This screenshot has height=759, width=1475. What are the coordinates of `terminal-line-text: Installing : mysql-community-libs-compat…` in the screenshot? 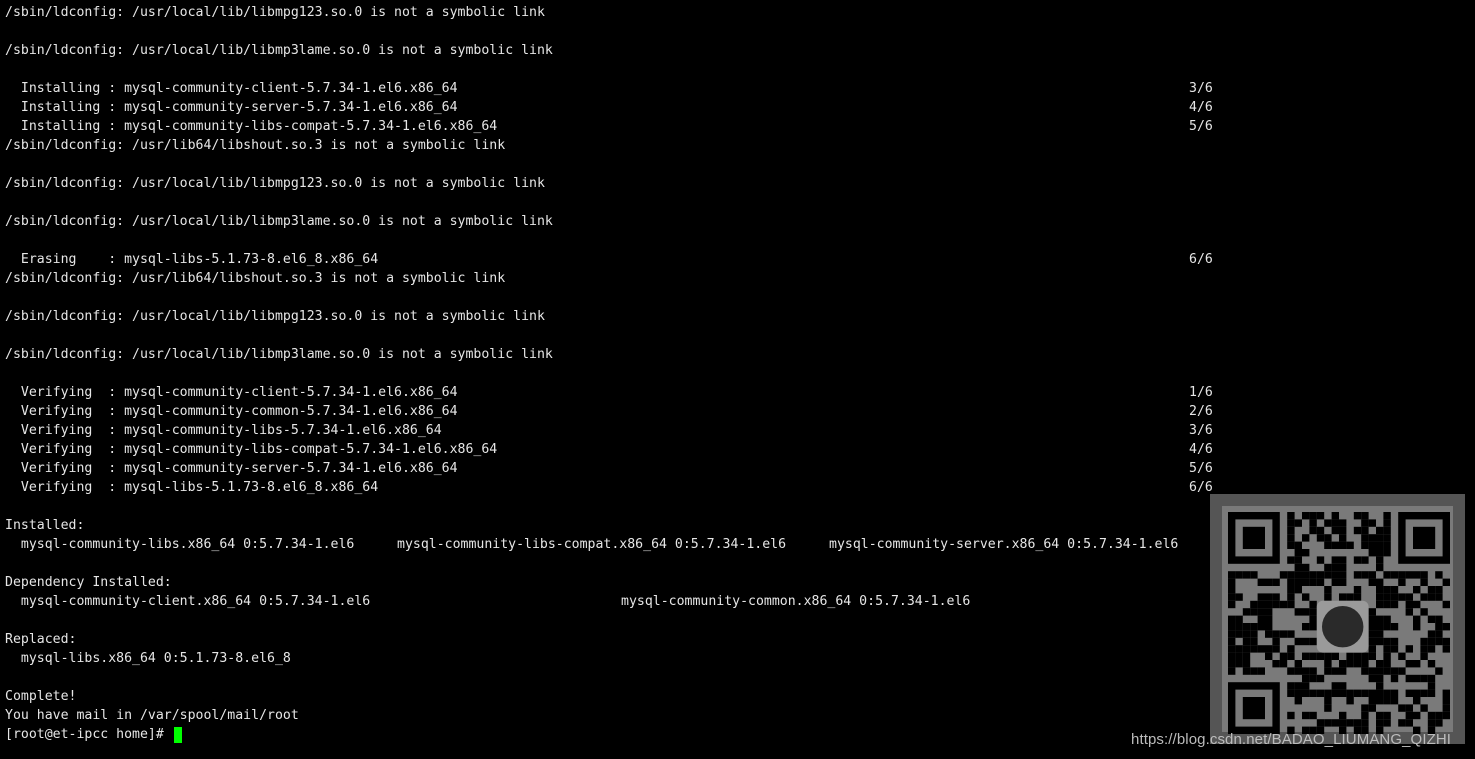 It's located at (251, 126).